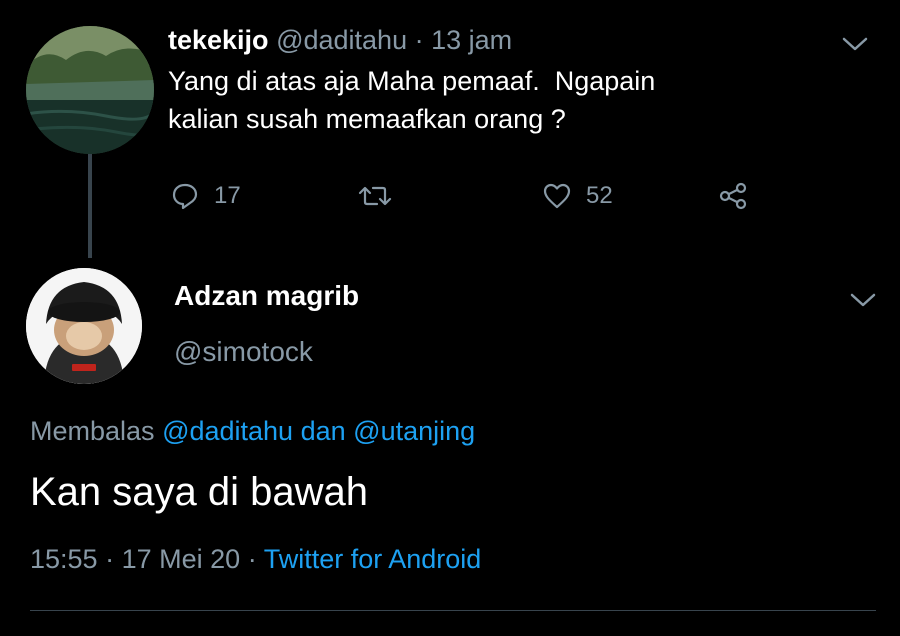  Describe the element at coordinates (453, 610) in the screenshot. I see `divider` at that location.